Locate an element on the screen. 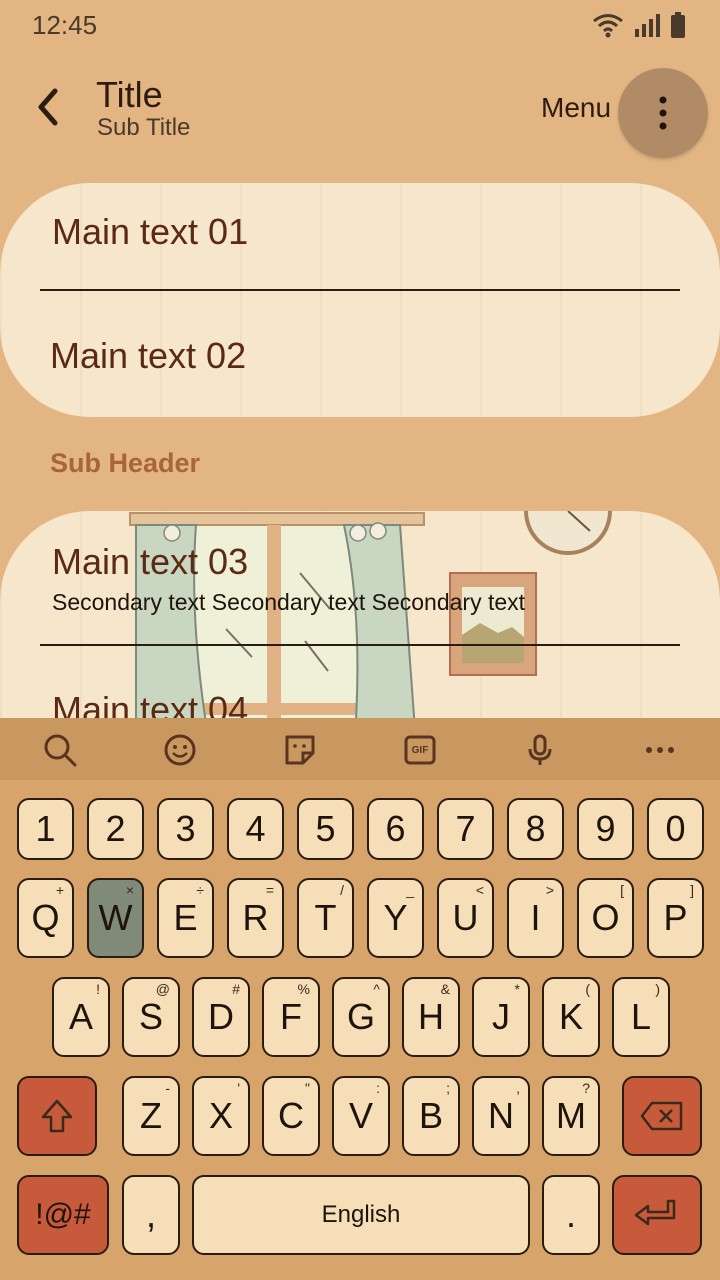 This screenshot has width=720, height=1280. key-label: D is located at coordinates (221, 1016).